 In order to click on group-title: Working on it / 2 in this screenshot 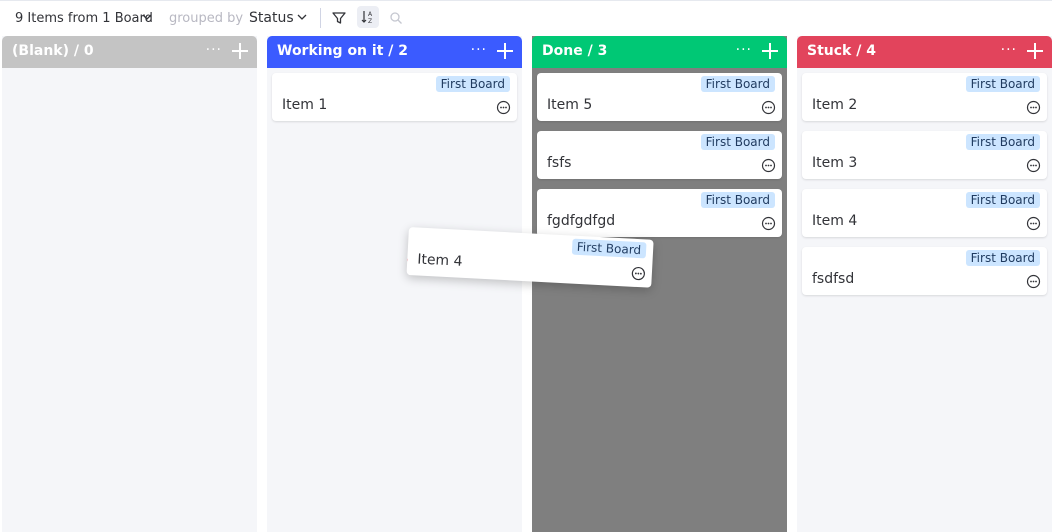, I will do `click(342, 51)`.